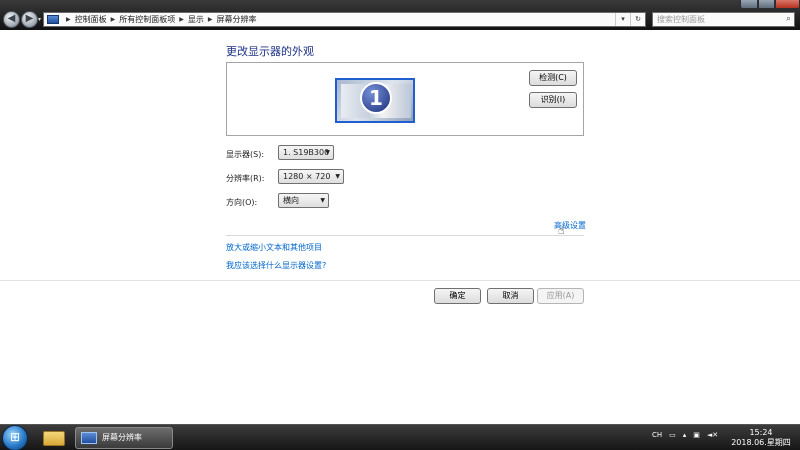 This screenshot has width=800, height=450. What do you see at coordinates (723, 19) in the screenshot?
I see `search-input: 搜索控制面板 ⌕` at bounding box center [723, 19].